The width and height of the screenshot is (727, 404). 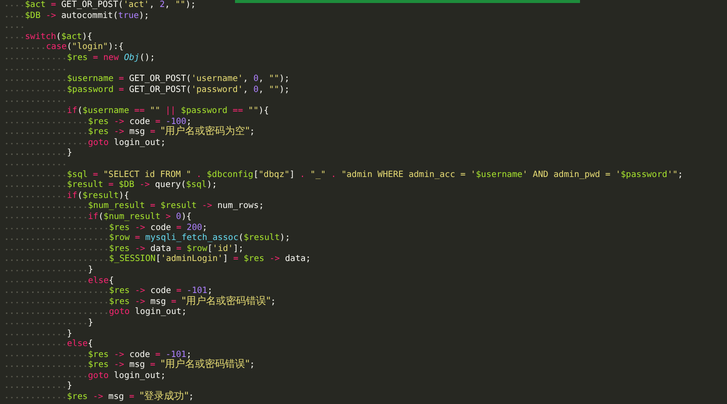 I want to click on code-line: $row = mysqli_fetch_assoc($result);, so click(x=199, y=238).